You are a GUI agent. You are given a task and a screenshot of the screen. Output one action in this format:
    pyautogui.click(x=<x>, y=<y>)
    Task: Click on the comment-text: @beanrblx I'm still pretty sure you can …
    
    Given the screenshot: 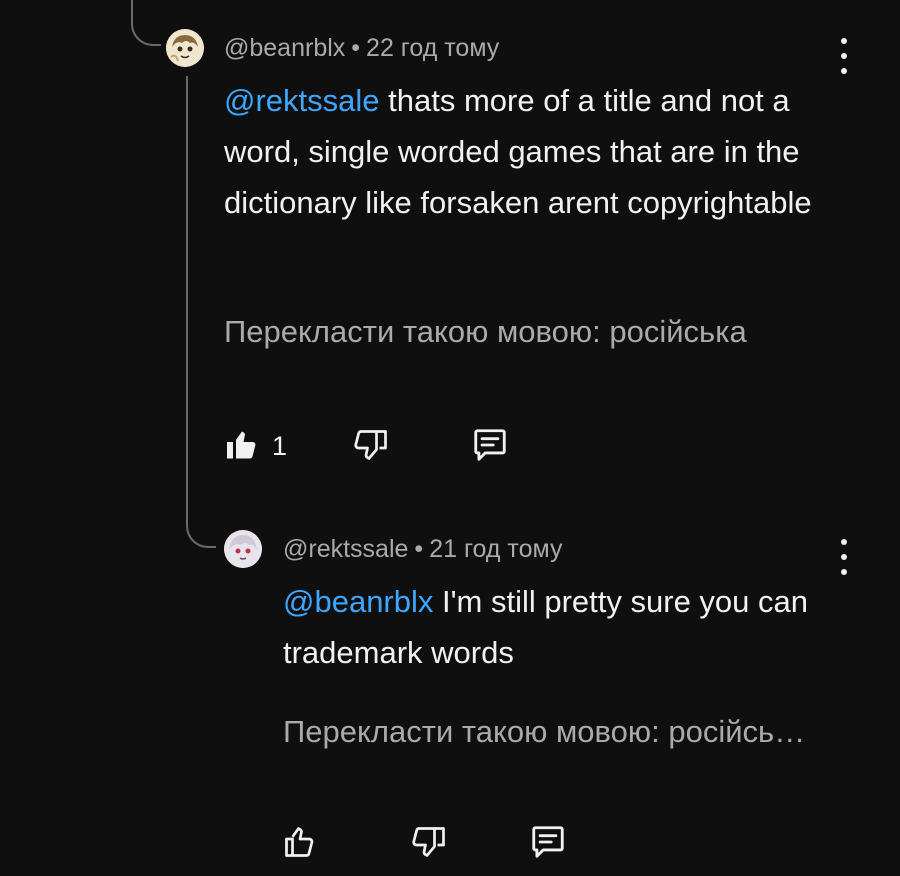 What is the action you would take?
    pyautogui.click(x=563, y=627)
    